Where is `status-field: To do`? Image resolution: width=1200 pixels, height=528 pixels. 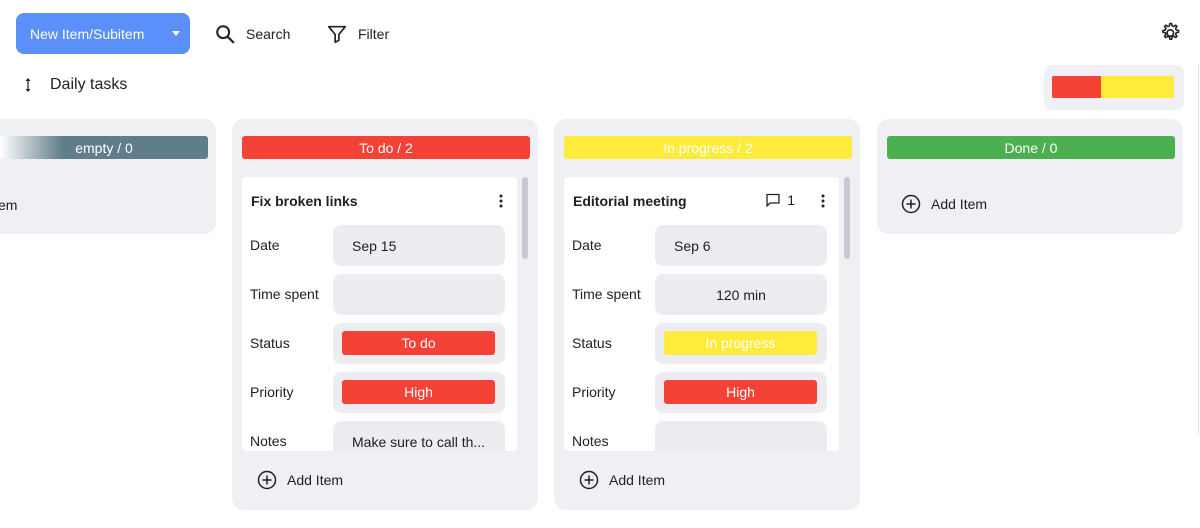 status-field: To do is located at coordinates (419, 343).